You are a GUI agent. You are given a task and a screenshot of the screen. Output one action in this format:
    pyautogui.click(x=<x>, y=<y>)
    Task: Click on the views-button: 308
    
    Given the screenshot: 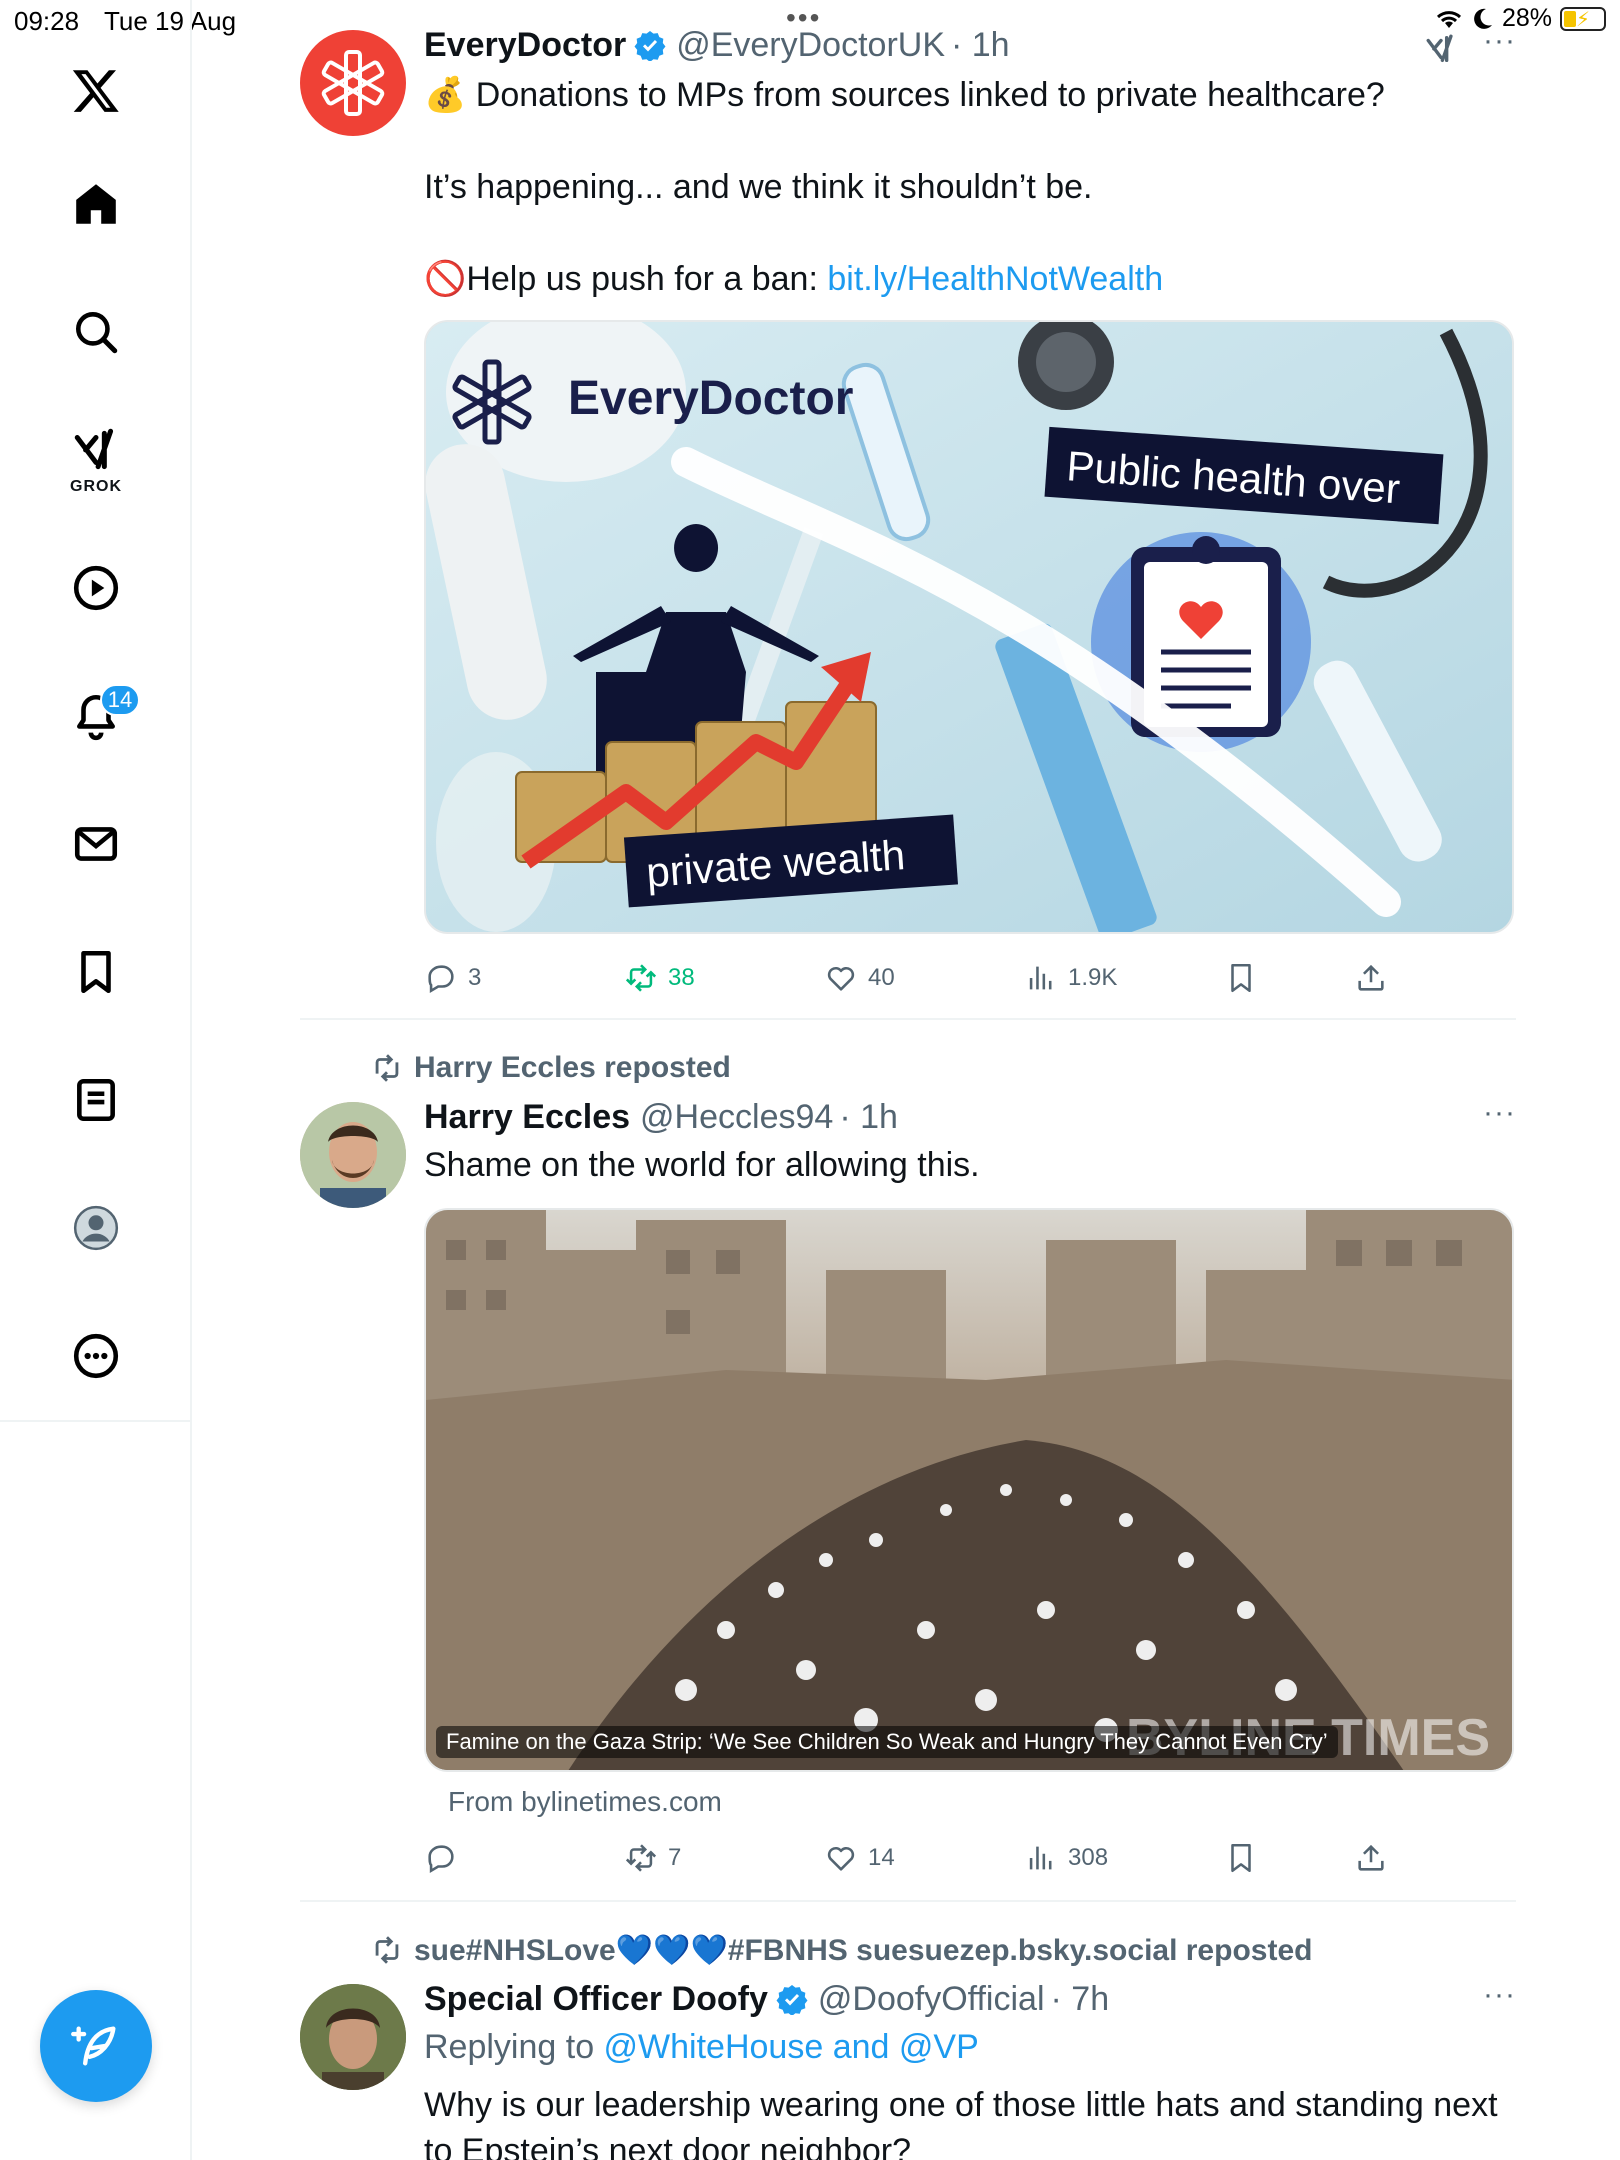 What is the action you would take?
    pyautogui.click(x=1066, y=1858)
    